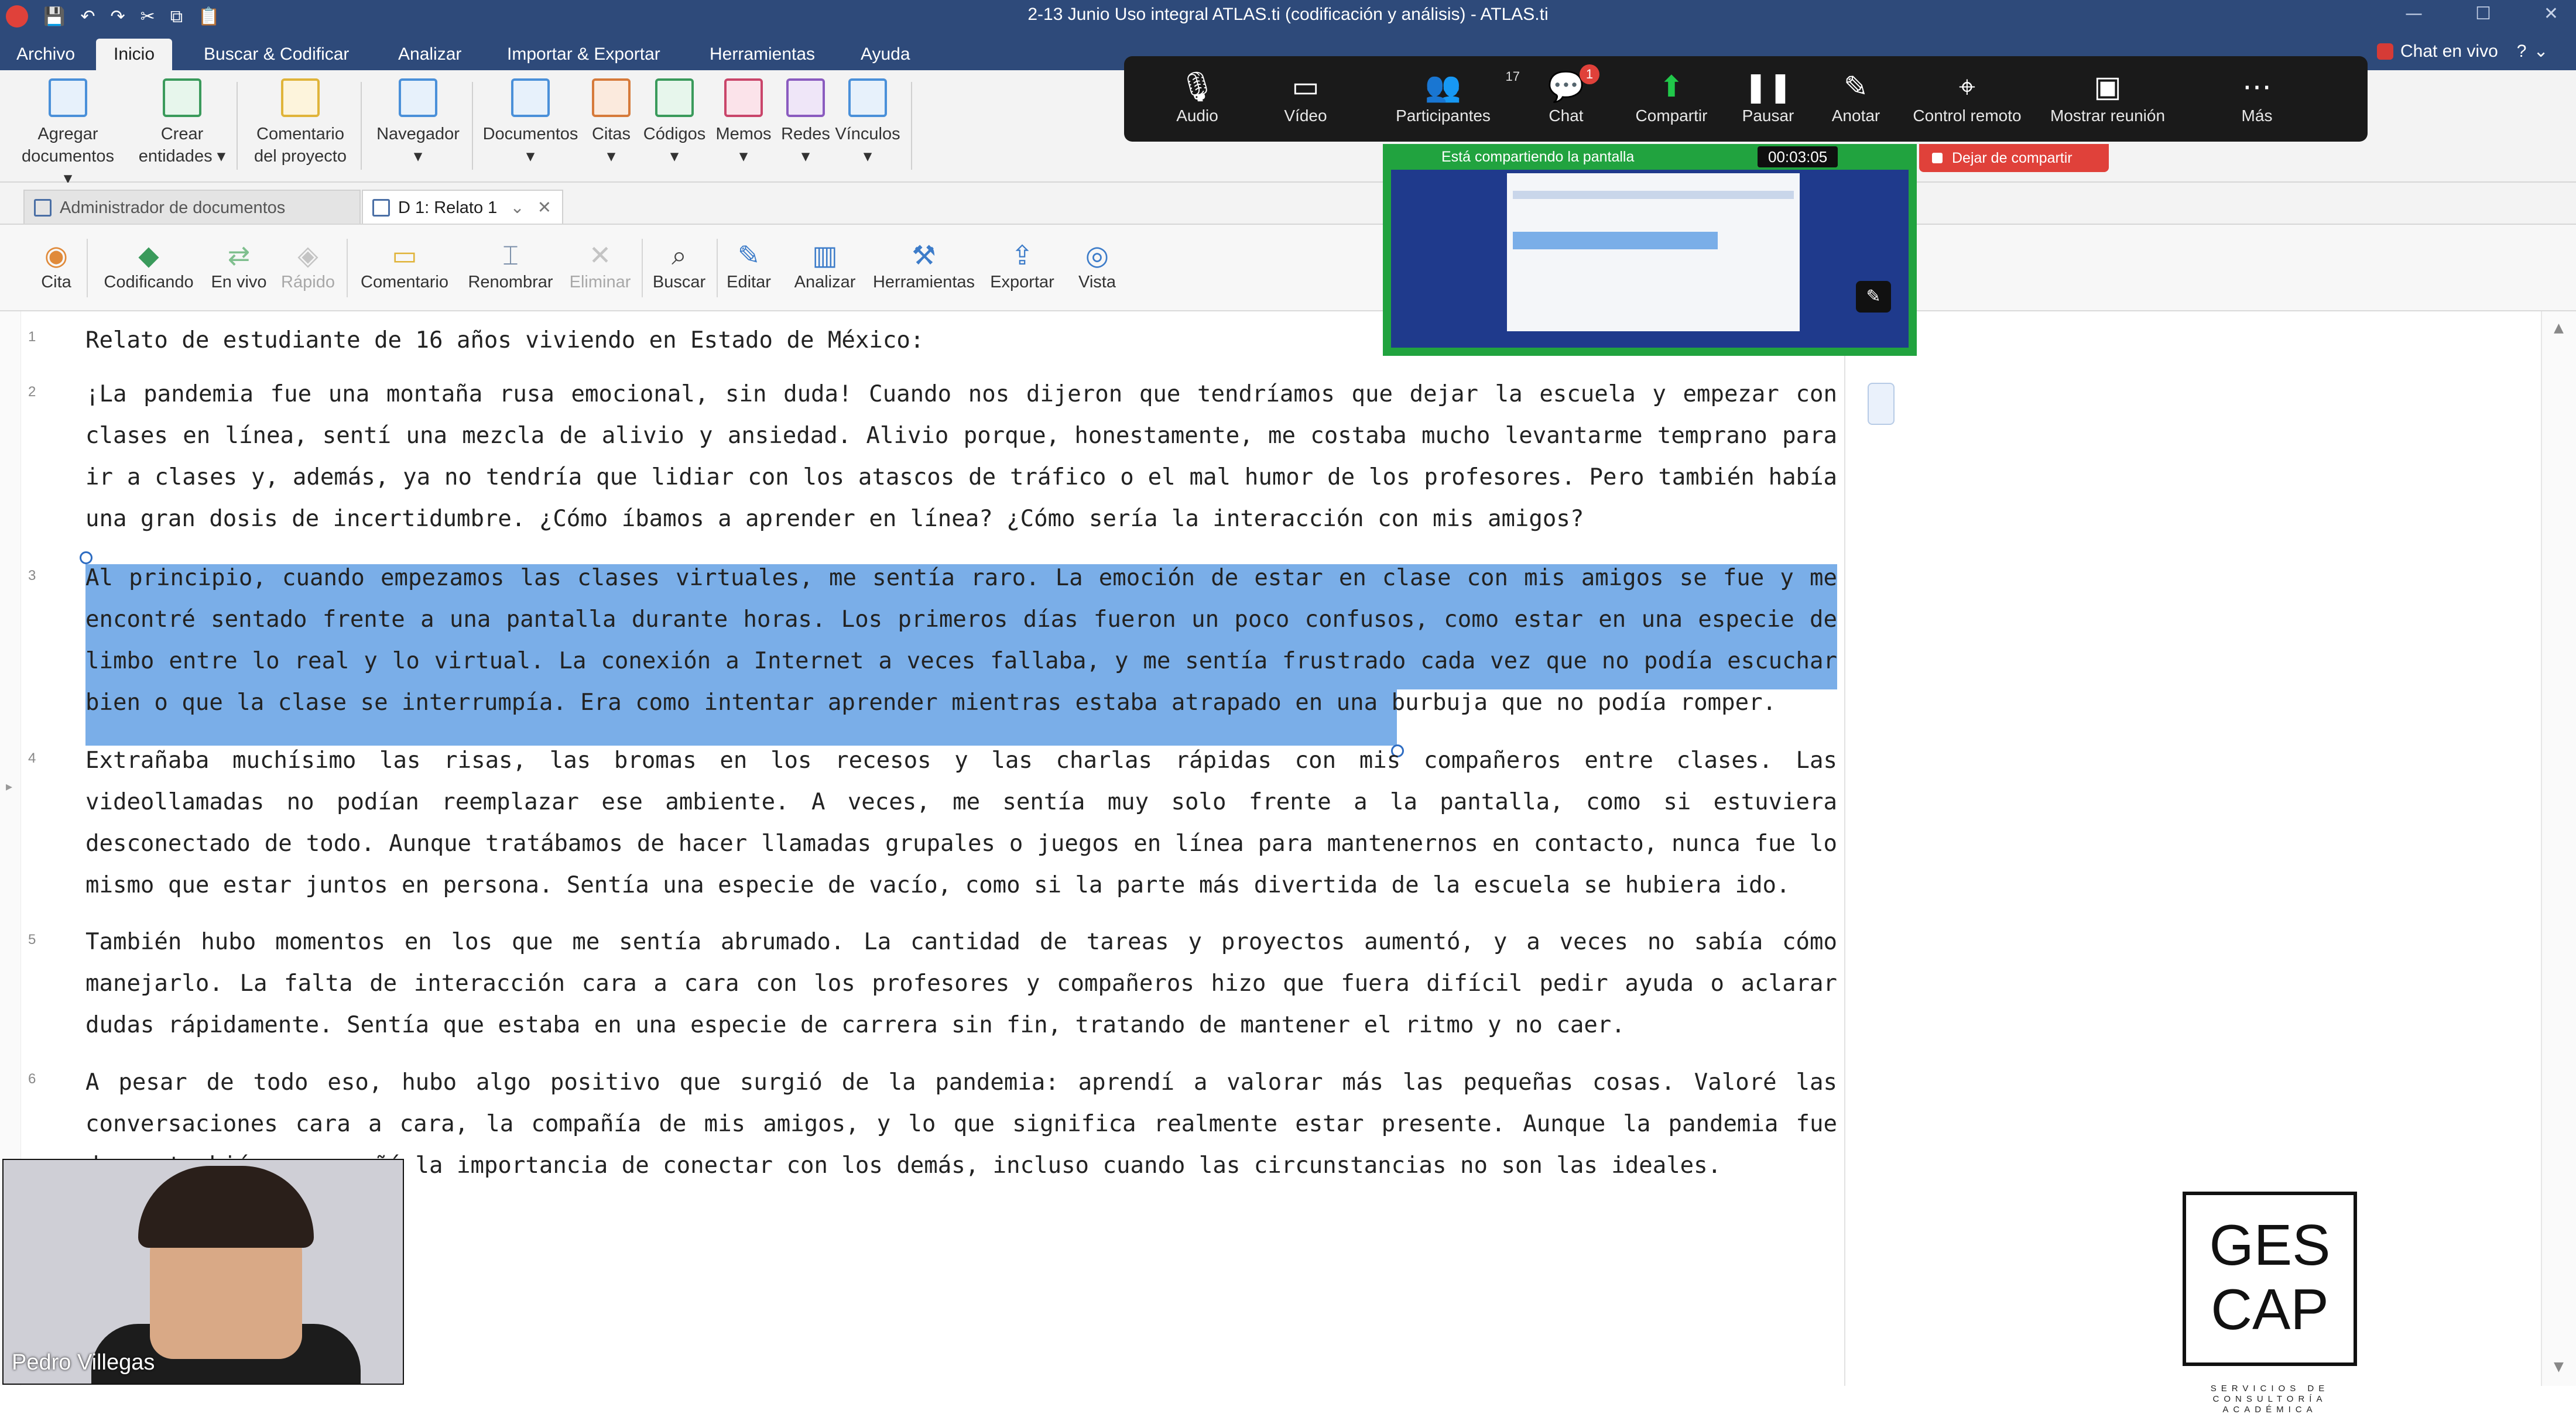 Image resolution: width=2576 pixels, height=1414 pixels. What do you see at coordinates (674, 122) in the screenshot?
I see `codes-button: Códigos ▾` at bounding box center [674, 122].